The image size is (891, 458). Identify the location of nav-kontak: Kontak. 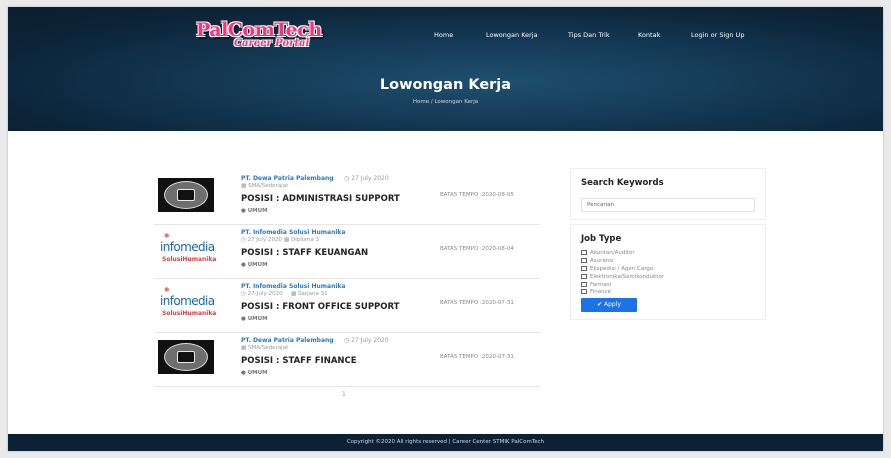
(649, 35).